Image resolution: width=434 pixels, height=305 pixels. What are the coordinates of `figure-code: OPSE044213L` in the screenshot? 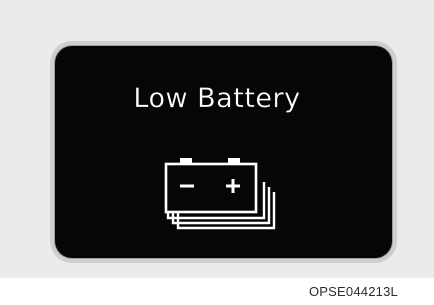 It's located at (353, 291).